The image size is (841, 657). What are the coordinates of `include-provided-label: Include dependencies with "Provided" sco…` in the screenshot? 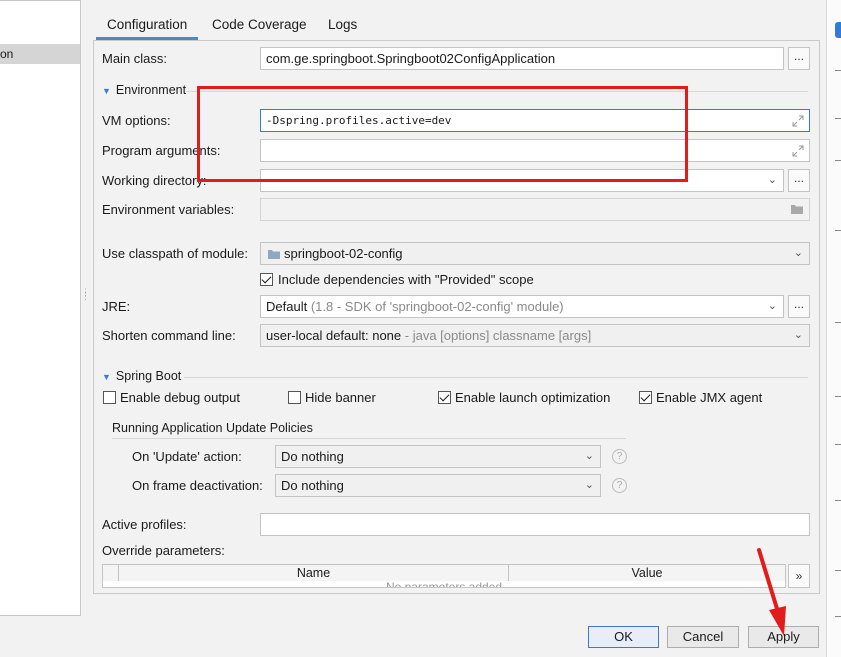 It's located at (406, 279).